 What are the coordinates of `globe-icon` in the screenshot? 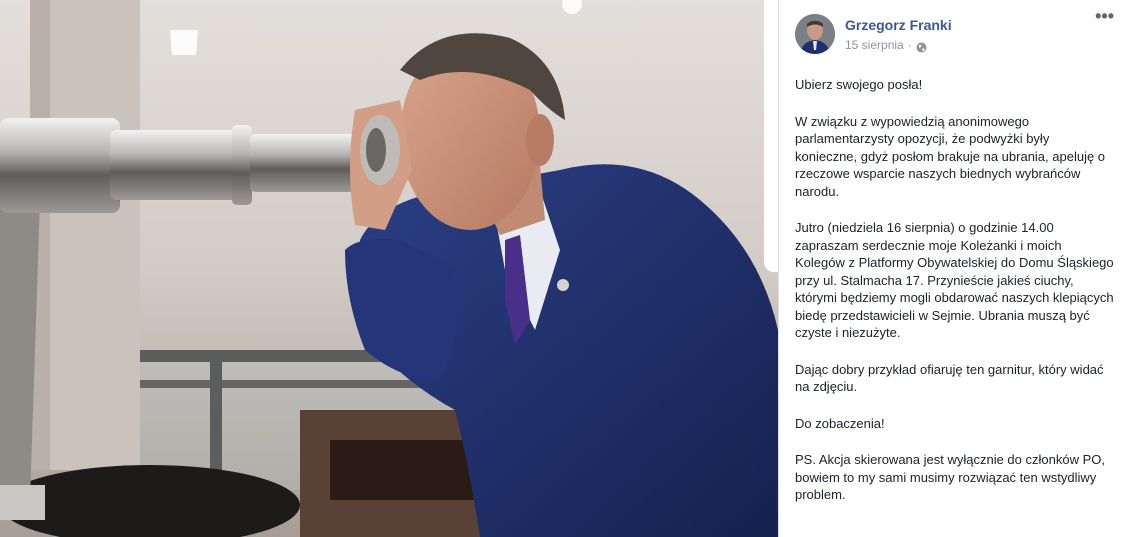 It's located at (921, 46).